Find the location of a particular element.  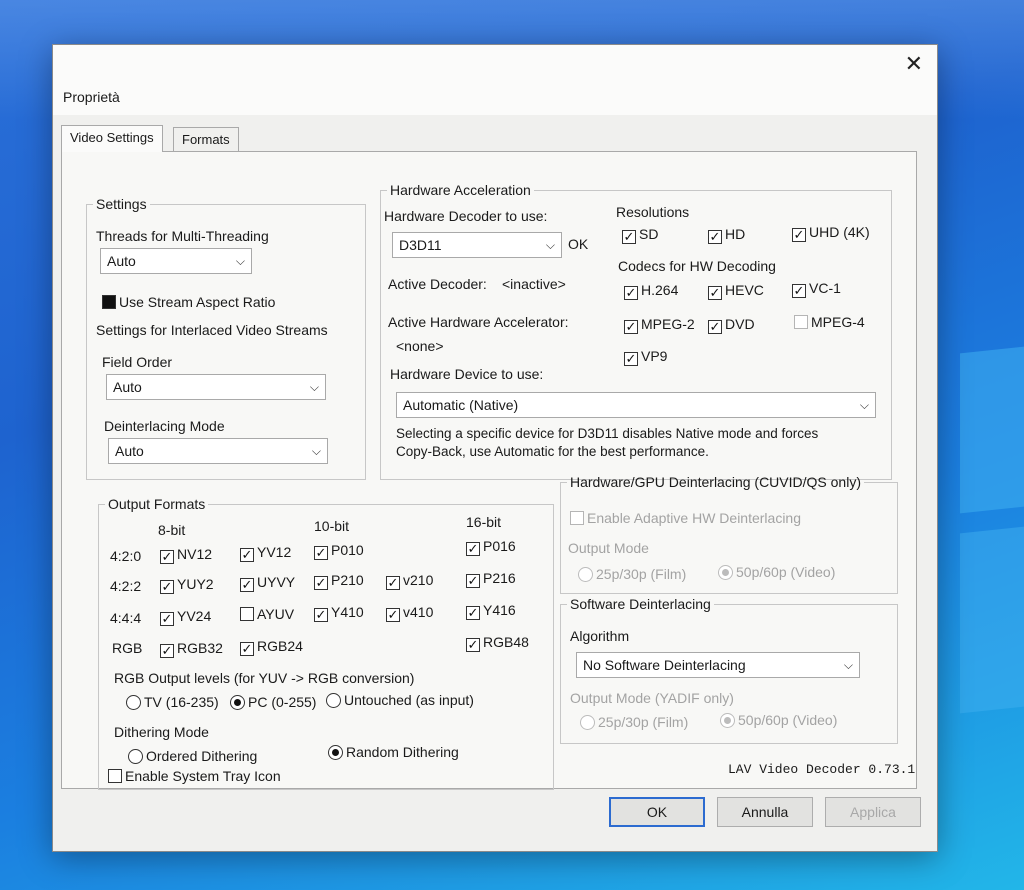

res-sd-checkbox: ✓ SD is located at coordinates (640, 235).